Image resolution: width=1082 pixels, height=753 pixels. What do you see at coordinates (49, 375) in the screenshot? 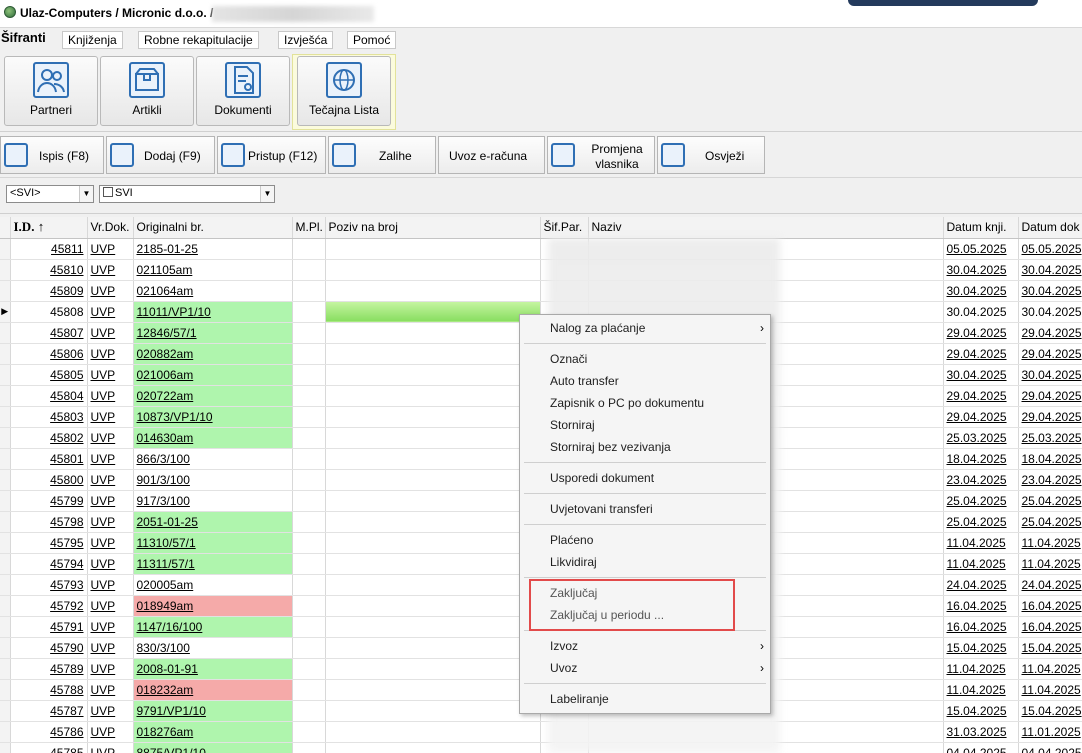
I see `cell-id: 45805` at bounding box center [49, 375].